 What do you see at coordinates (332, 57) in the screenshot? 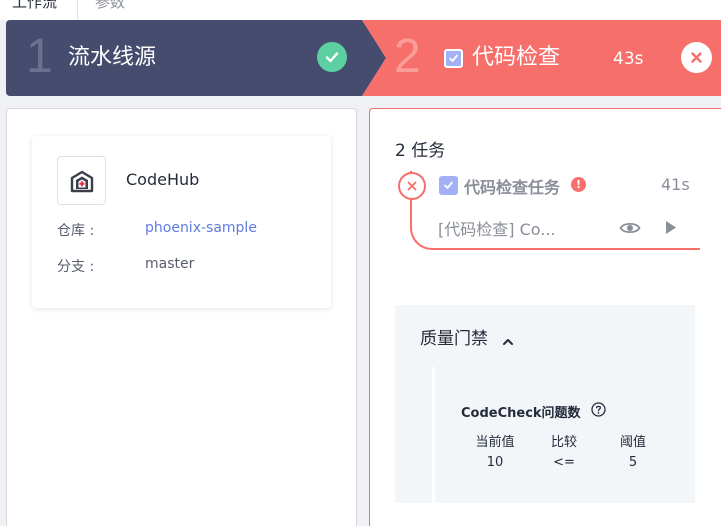
I see `success-check-icon` at bounding box center [332, 57].